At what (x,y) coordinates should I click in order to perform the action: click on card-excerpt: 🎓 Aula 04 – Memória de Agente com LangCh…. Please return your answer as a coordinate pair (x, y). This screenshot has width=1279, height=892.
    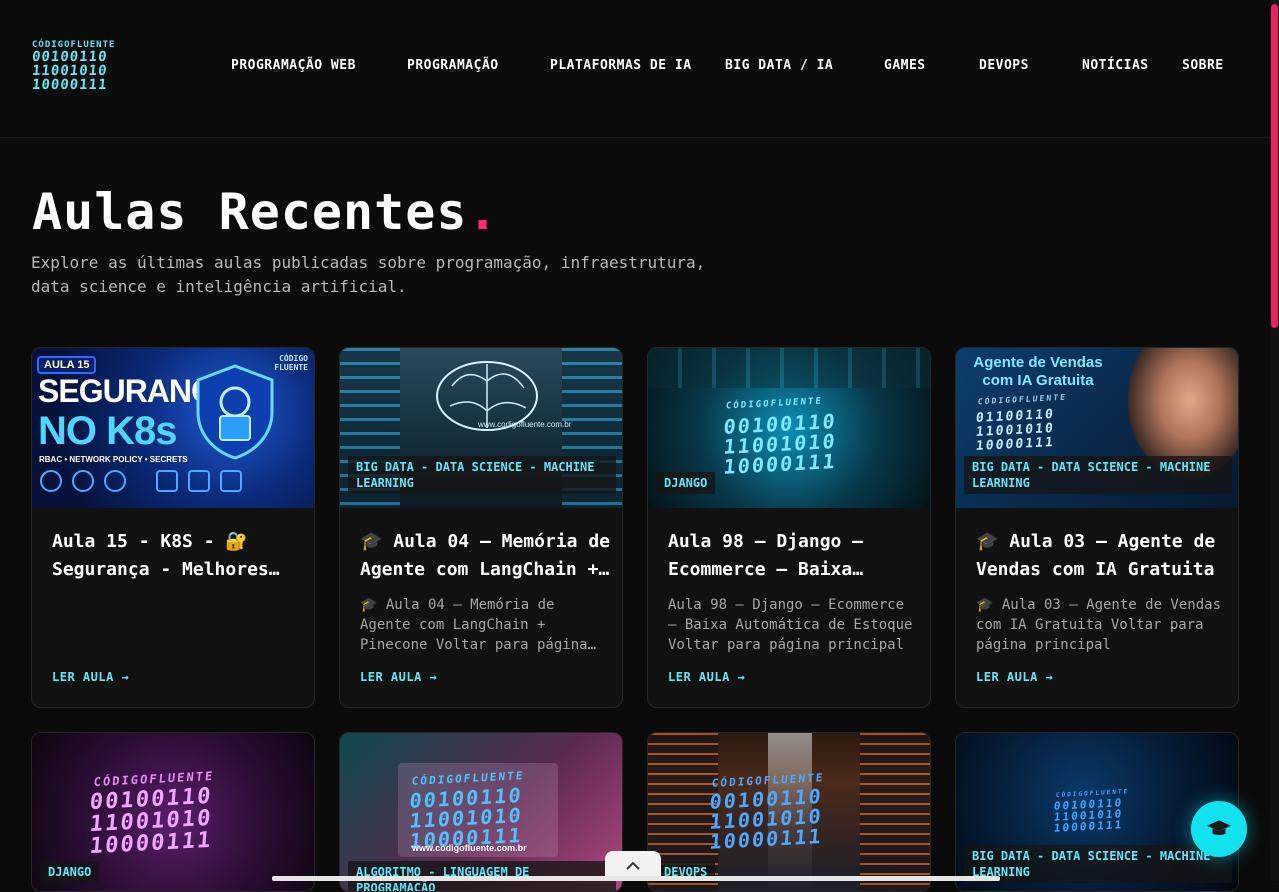
    Looking at the image, I should click on (474, 625).